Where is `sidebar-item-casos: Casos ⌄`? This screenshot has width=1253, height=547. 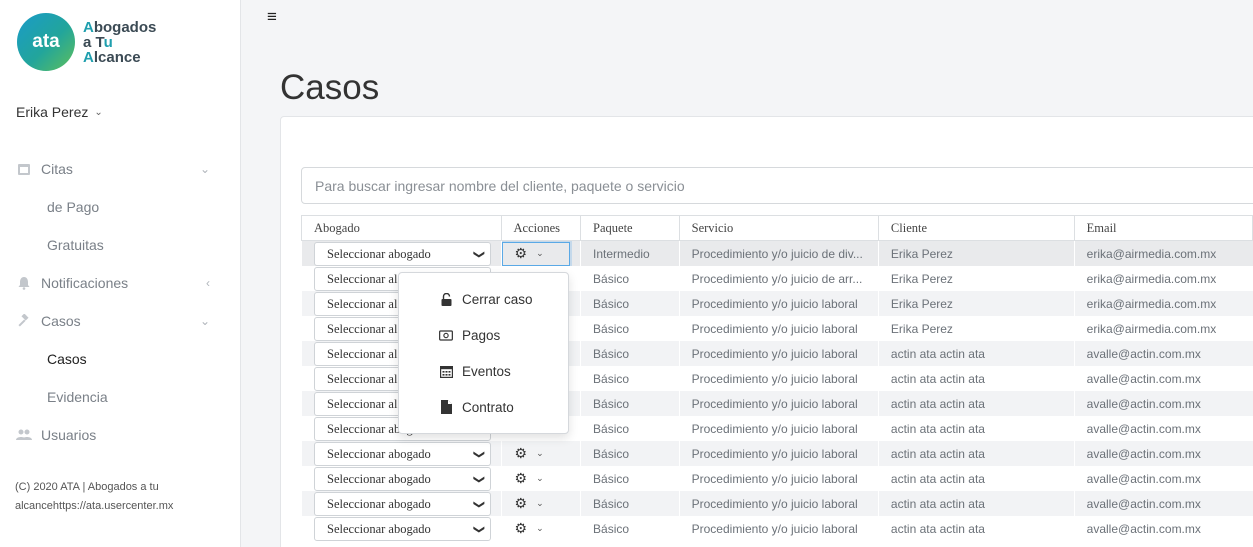 sidebar-item-casos: Casos ⌄ is located at coordinates (120, 321).